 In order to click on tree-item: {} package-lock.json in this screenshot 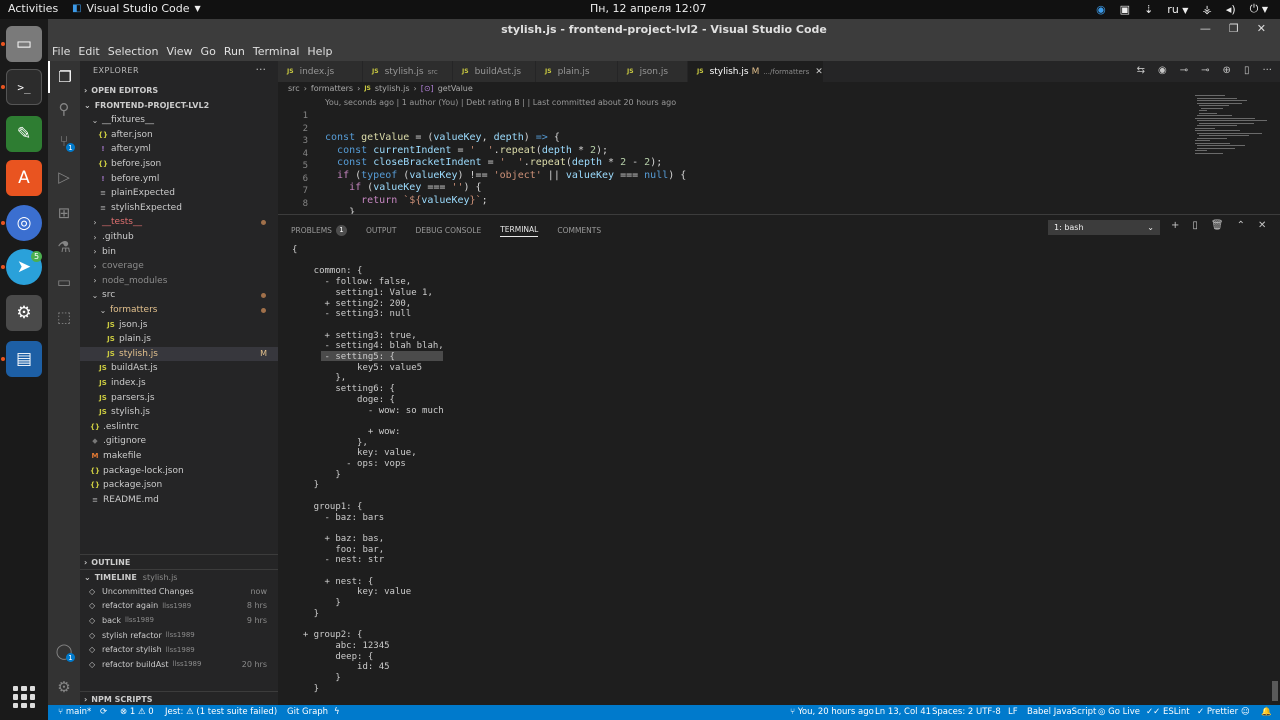, I will do `click(179, 470)`.